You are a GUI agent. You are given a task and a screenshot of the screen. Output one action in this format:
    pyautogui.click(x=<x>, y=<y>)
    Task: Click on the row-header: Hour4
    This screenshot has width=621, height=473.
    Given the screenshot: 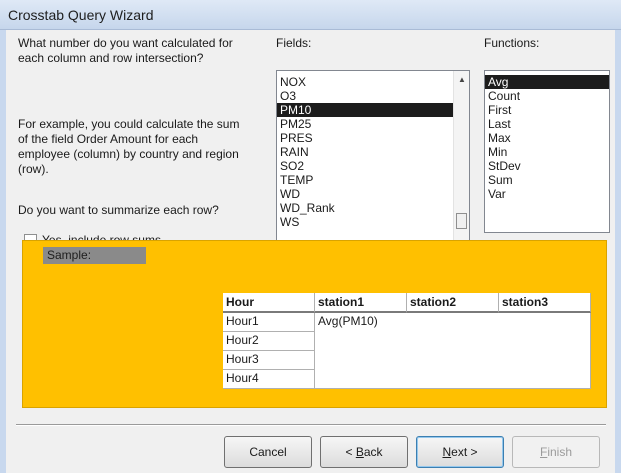 What is the action you would take?
    pyautogui.click(x=269, y=379)
    